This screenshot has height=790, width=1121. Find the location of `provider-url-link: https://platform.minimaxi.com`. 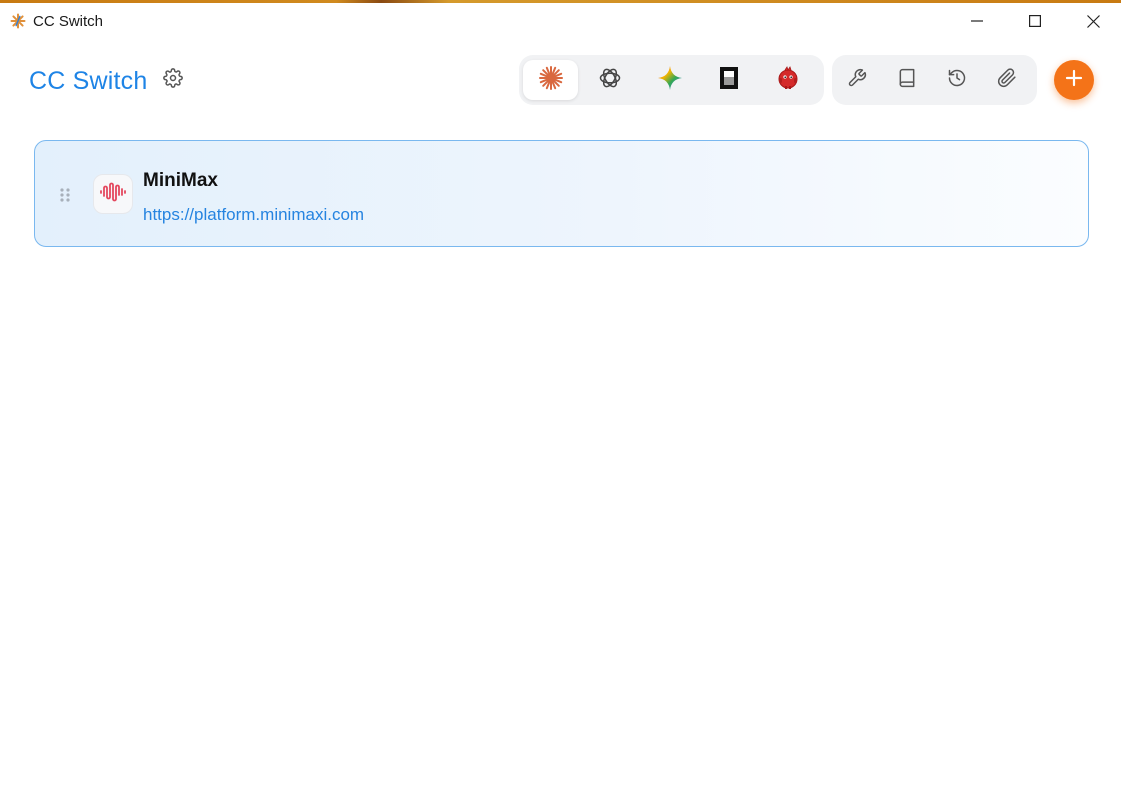

provider-url-link: https://platform.minimaxi.com is located at coordinates (253, 215).